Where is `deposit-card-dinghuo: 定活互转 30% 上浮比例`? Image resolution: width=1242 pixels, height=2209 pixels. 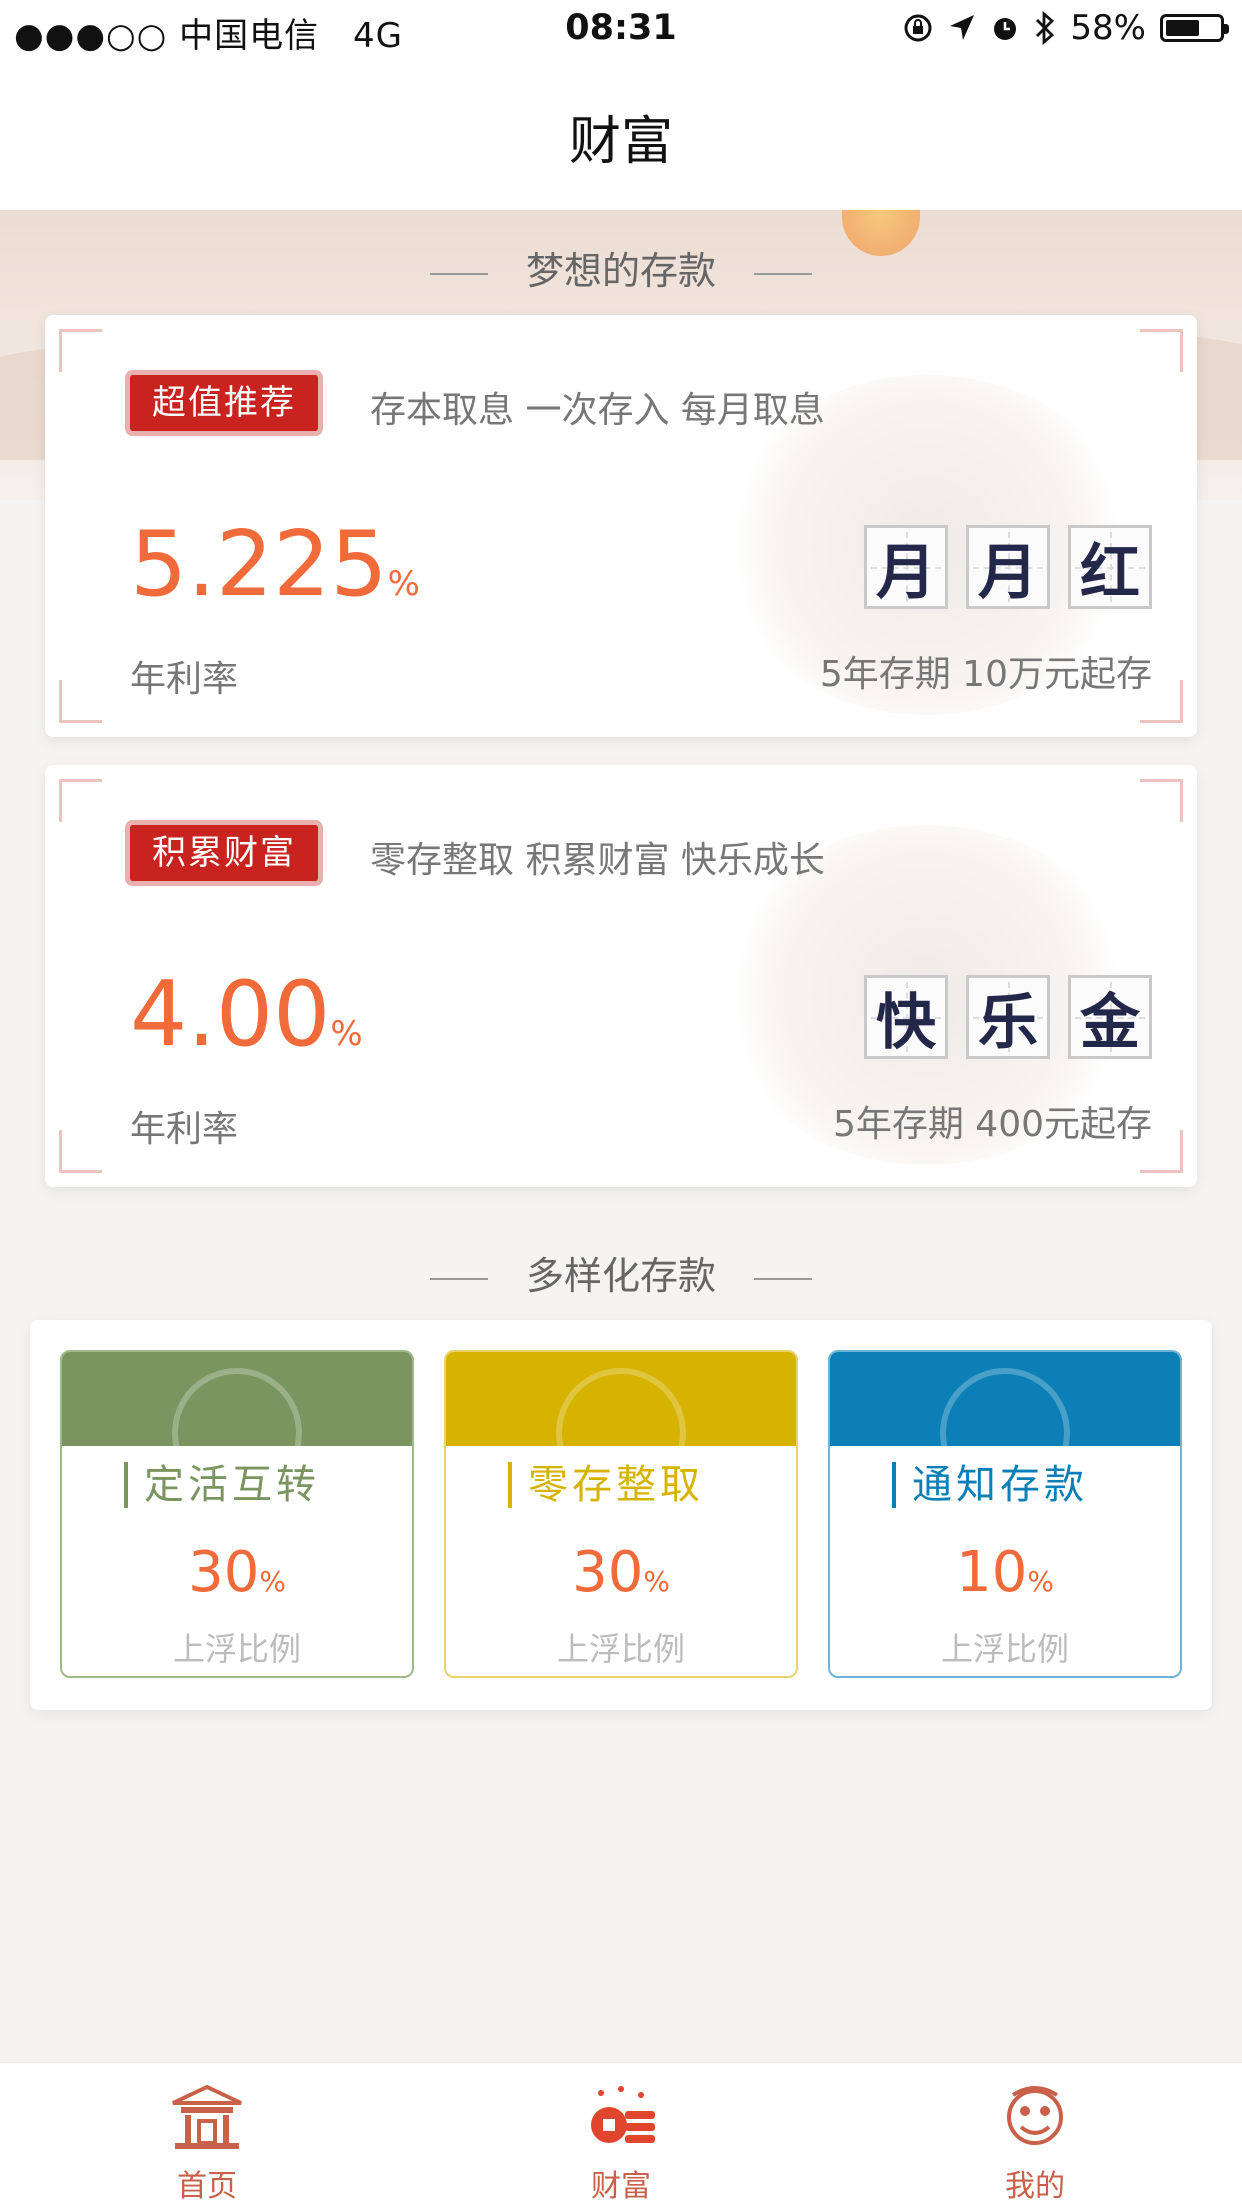
deposit-card-dinghuo: 定活互转 30% 上浮比例 is located at coordinates (237, 1514).